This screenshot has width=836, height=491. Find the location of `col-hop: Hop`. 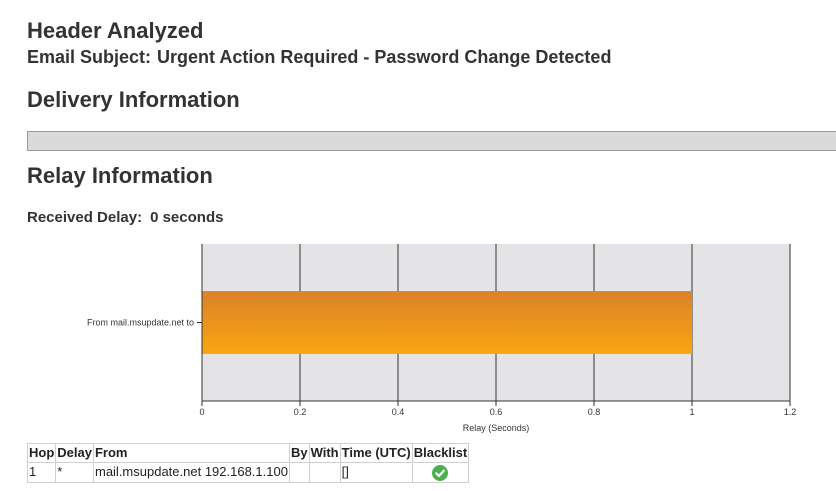

col-hop: Hop is located at coordinates (41, 453).